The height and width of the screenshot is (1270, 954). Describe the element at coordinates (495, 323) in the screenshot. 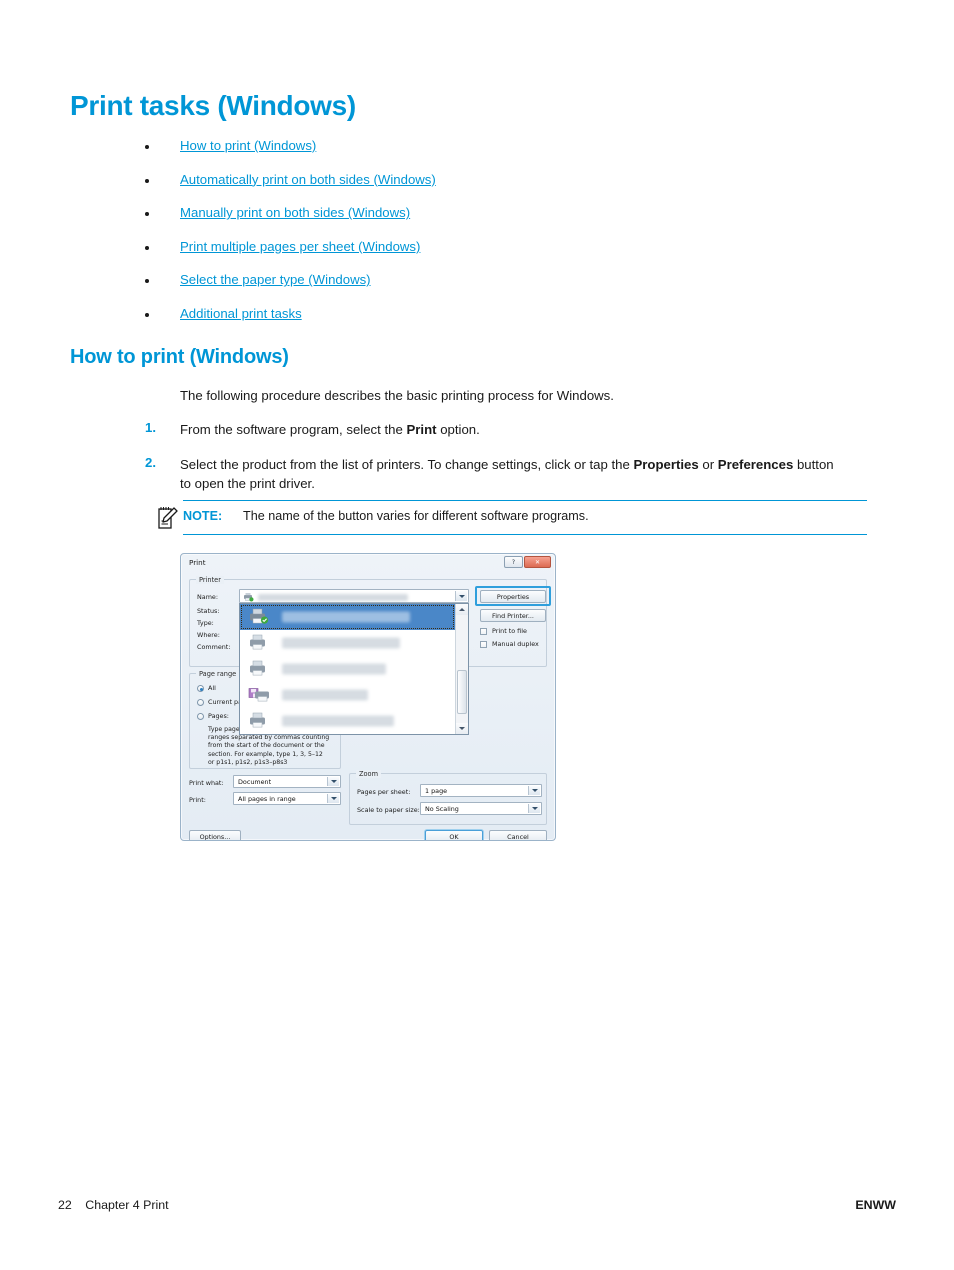

I see `list-item: Additional print tasks` at that location.